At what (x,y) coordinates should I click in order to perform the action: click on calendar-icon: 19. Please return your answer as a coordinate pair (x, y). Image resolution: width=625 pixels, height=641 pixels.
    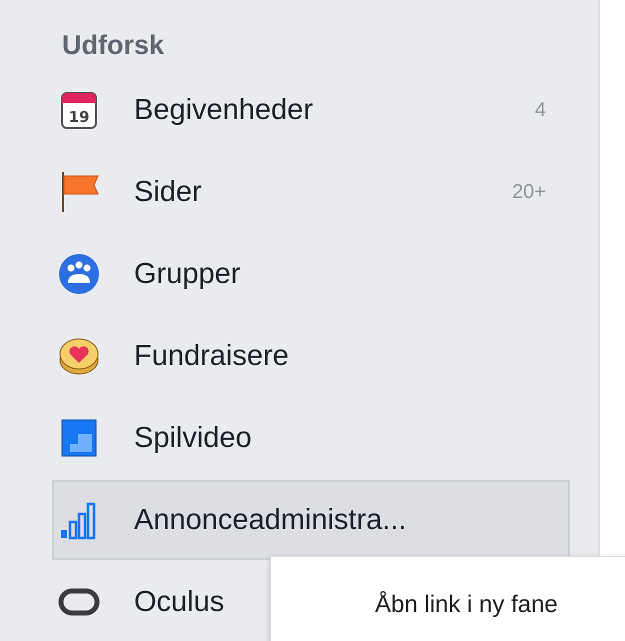
    Looking at the image, I should click on (79, 110).